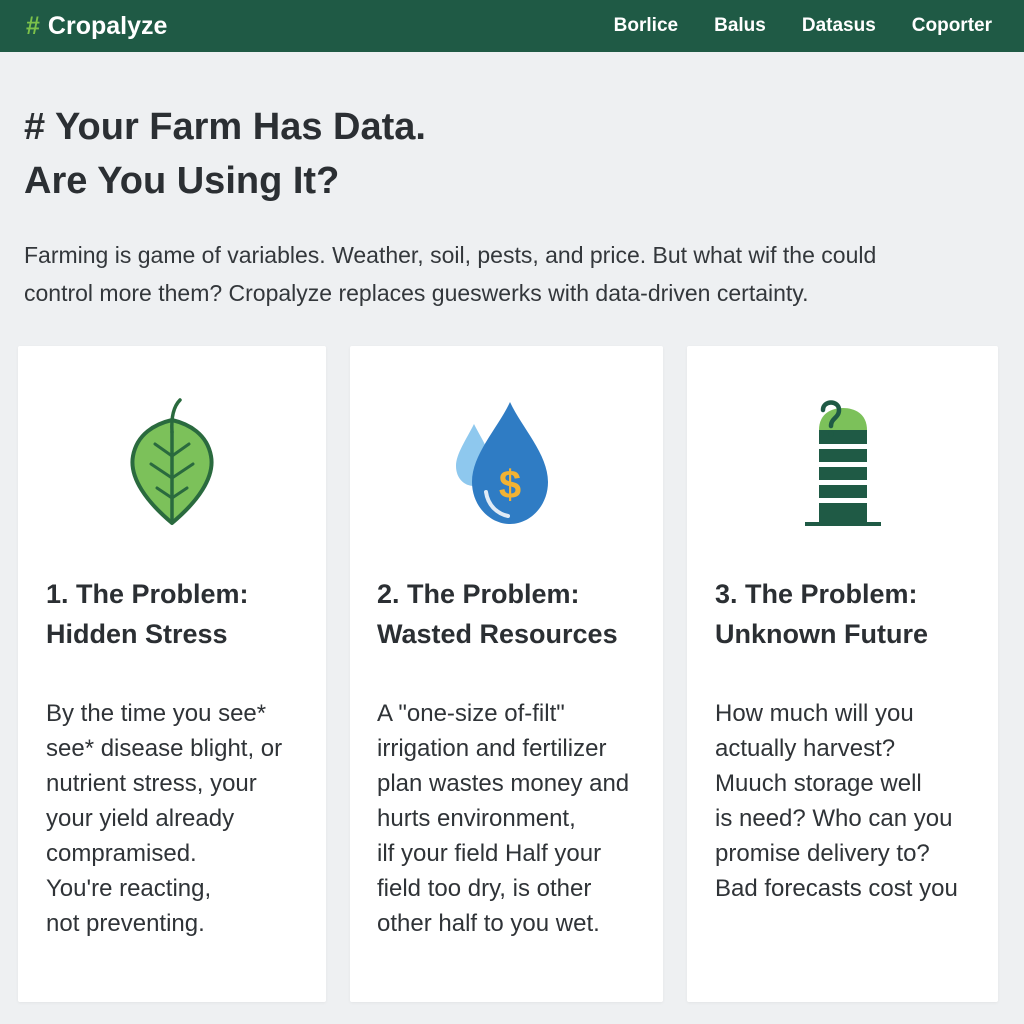  Describe the element at coordinates (816, 594) in the screenshot. I see `card-title-line-1: 3. The Problem:` at that location.